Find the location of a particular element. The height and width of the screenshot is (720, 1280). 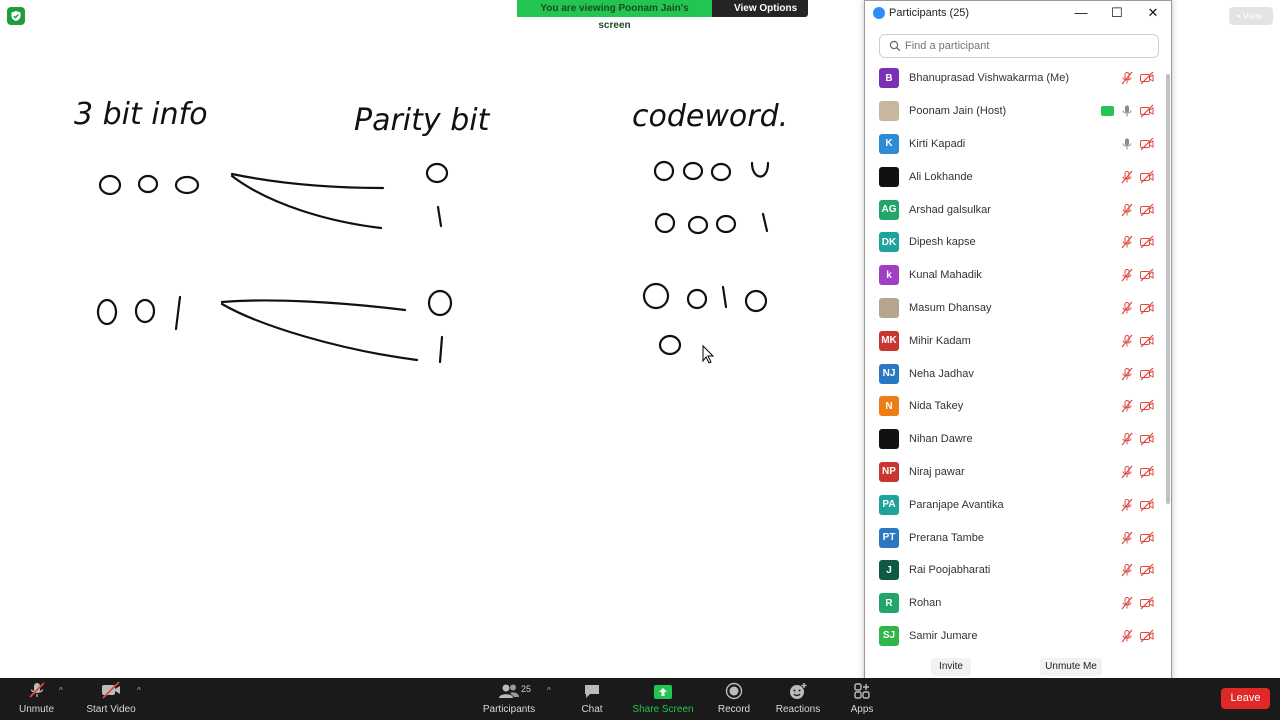

screen-sharing-icon is located at coordinates (1107, 111).